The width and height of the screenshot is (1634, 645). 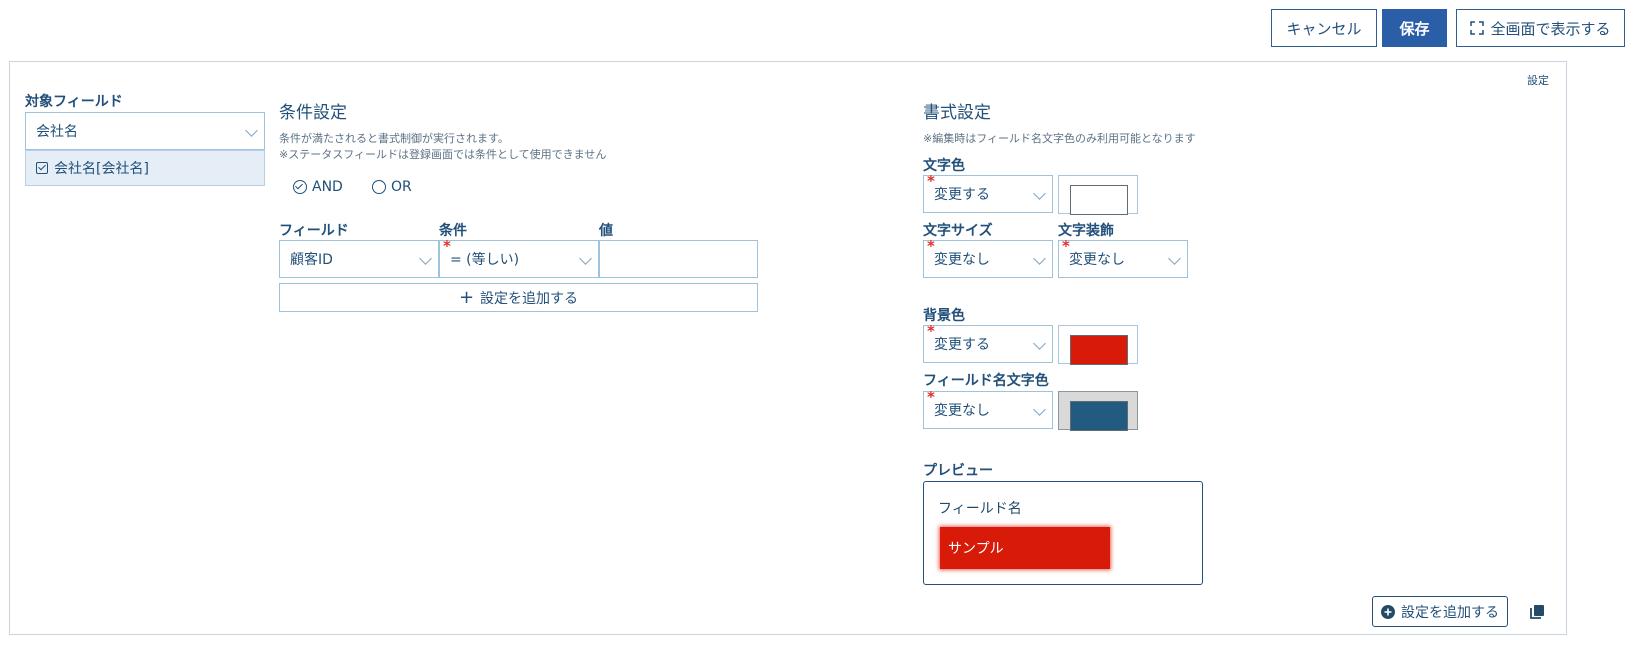 I want to click on save-label: 保存, so click(x=1414, y=28).